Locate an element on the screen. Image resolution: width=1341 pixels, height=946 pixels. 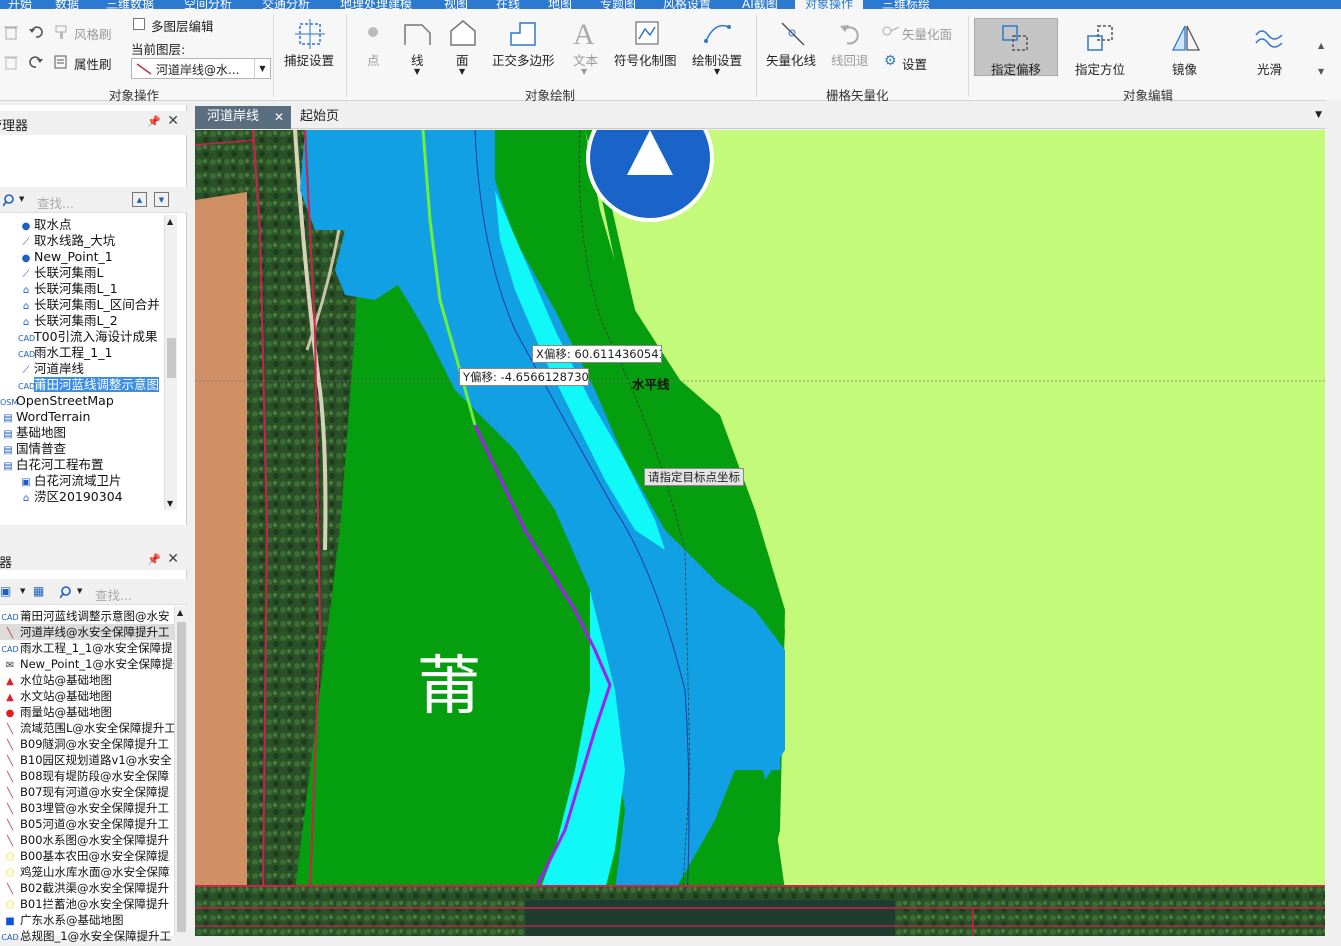
menu-tab-object-ops: 对象操作 is located at coordinates (829, 4).